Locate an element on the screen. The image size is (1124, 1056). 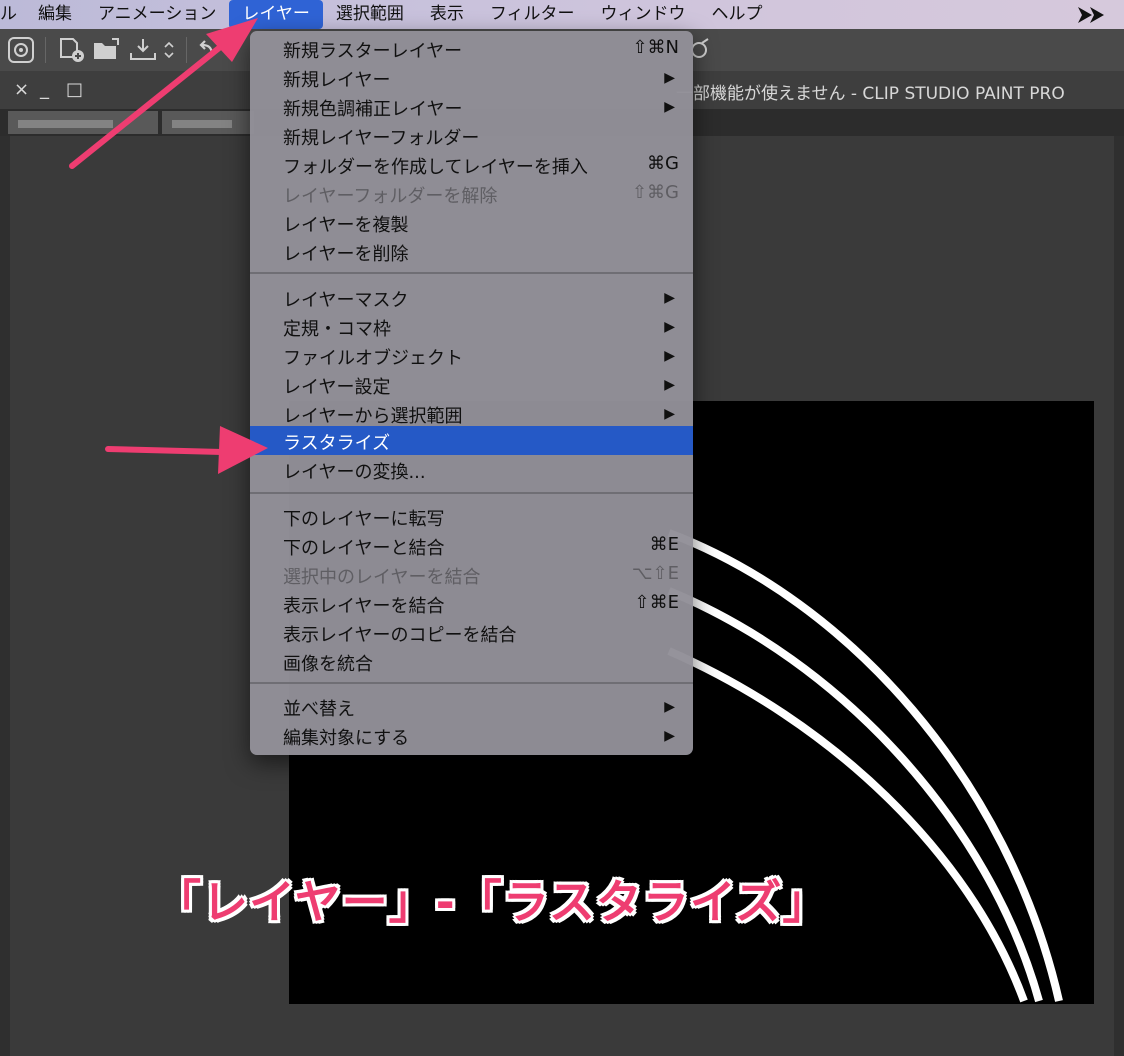
annotation-caption: 「レイヤー」-「ラスタライズ」 is located at coordinates (492, 902).